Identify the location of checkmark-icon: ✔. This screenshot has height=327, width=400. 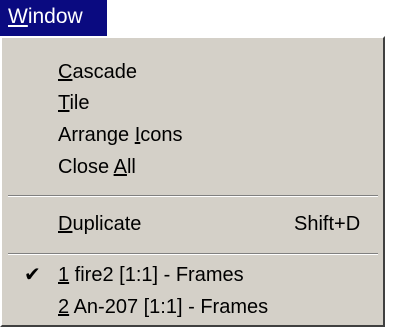
(32, 275).